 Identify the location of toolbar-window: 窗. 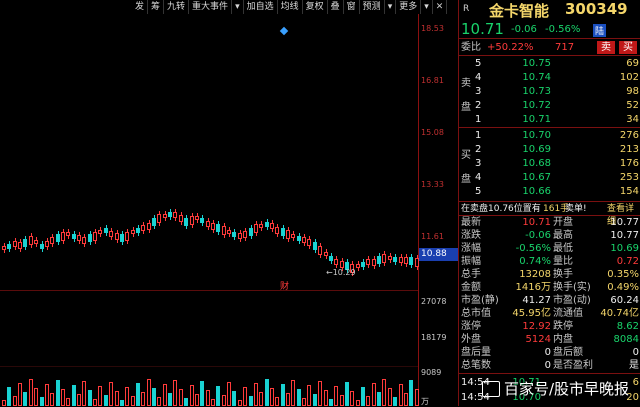
(352, 7).